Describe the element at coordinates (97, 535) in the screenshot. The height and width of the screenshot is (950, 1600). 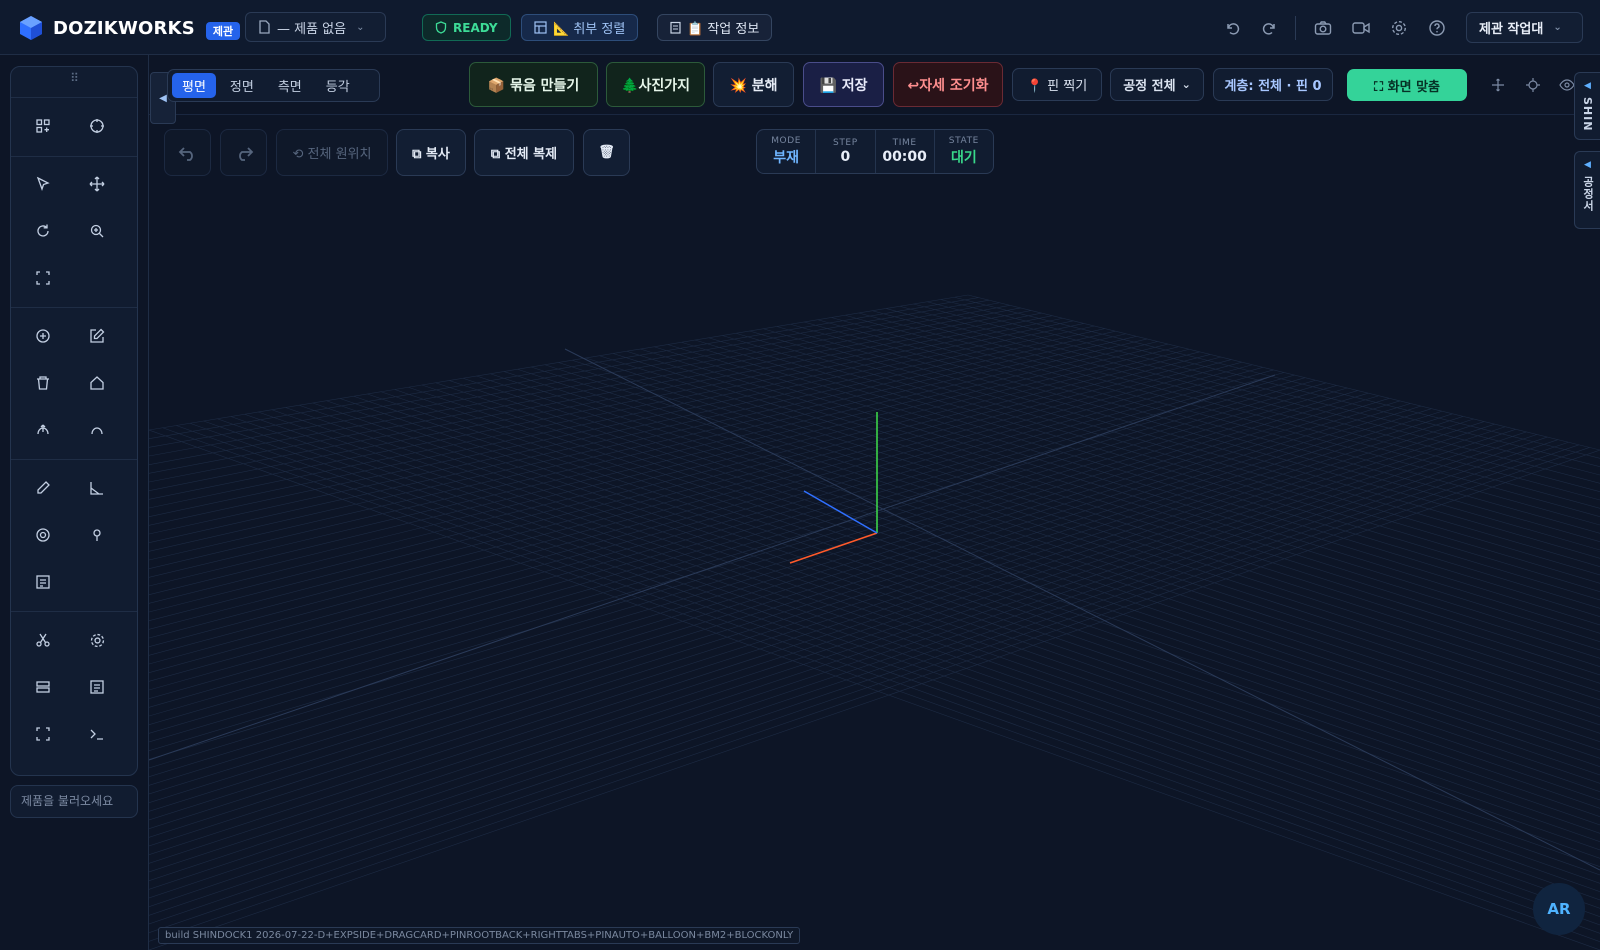
I see `pin-icon` at that location.